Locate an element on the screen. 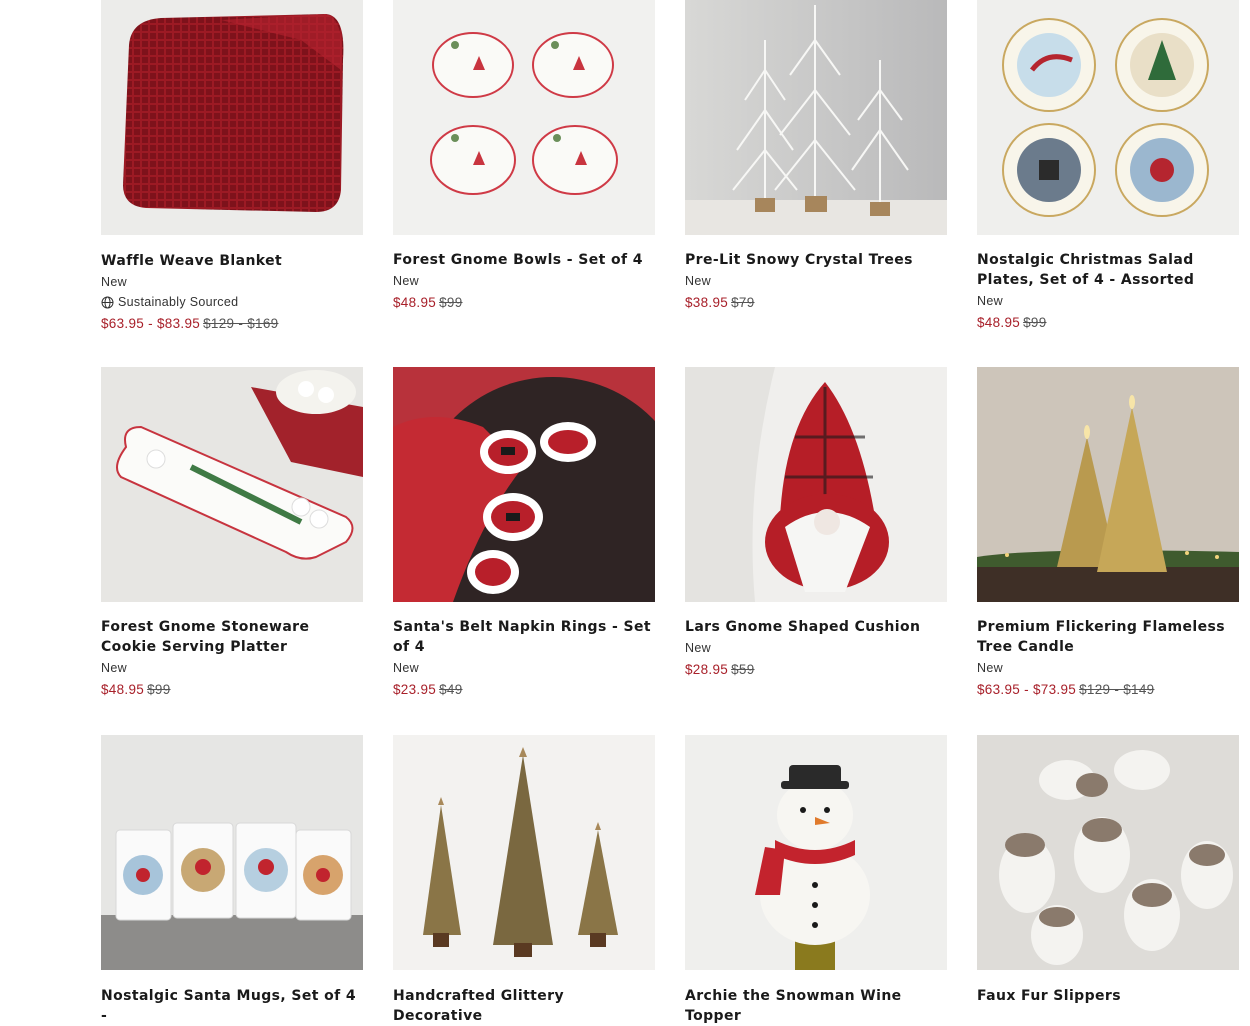  price: $23.95 $49 is located at coordinates (524, 689).